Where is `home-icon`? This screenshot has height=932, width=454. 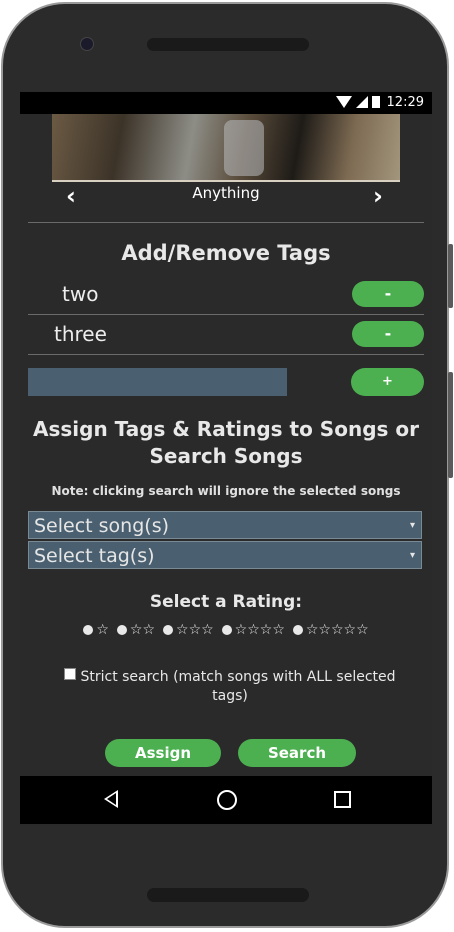
home-icon is located at coordinates (227, 800).